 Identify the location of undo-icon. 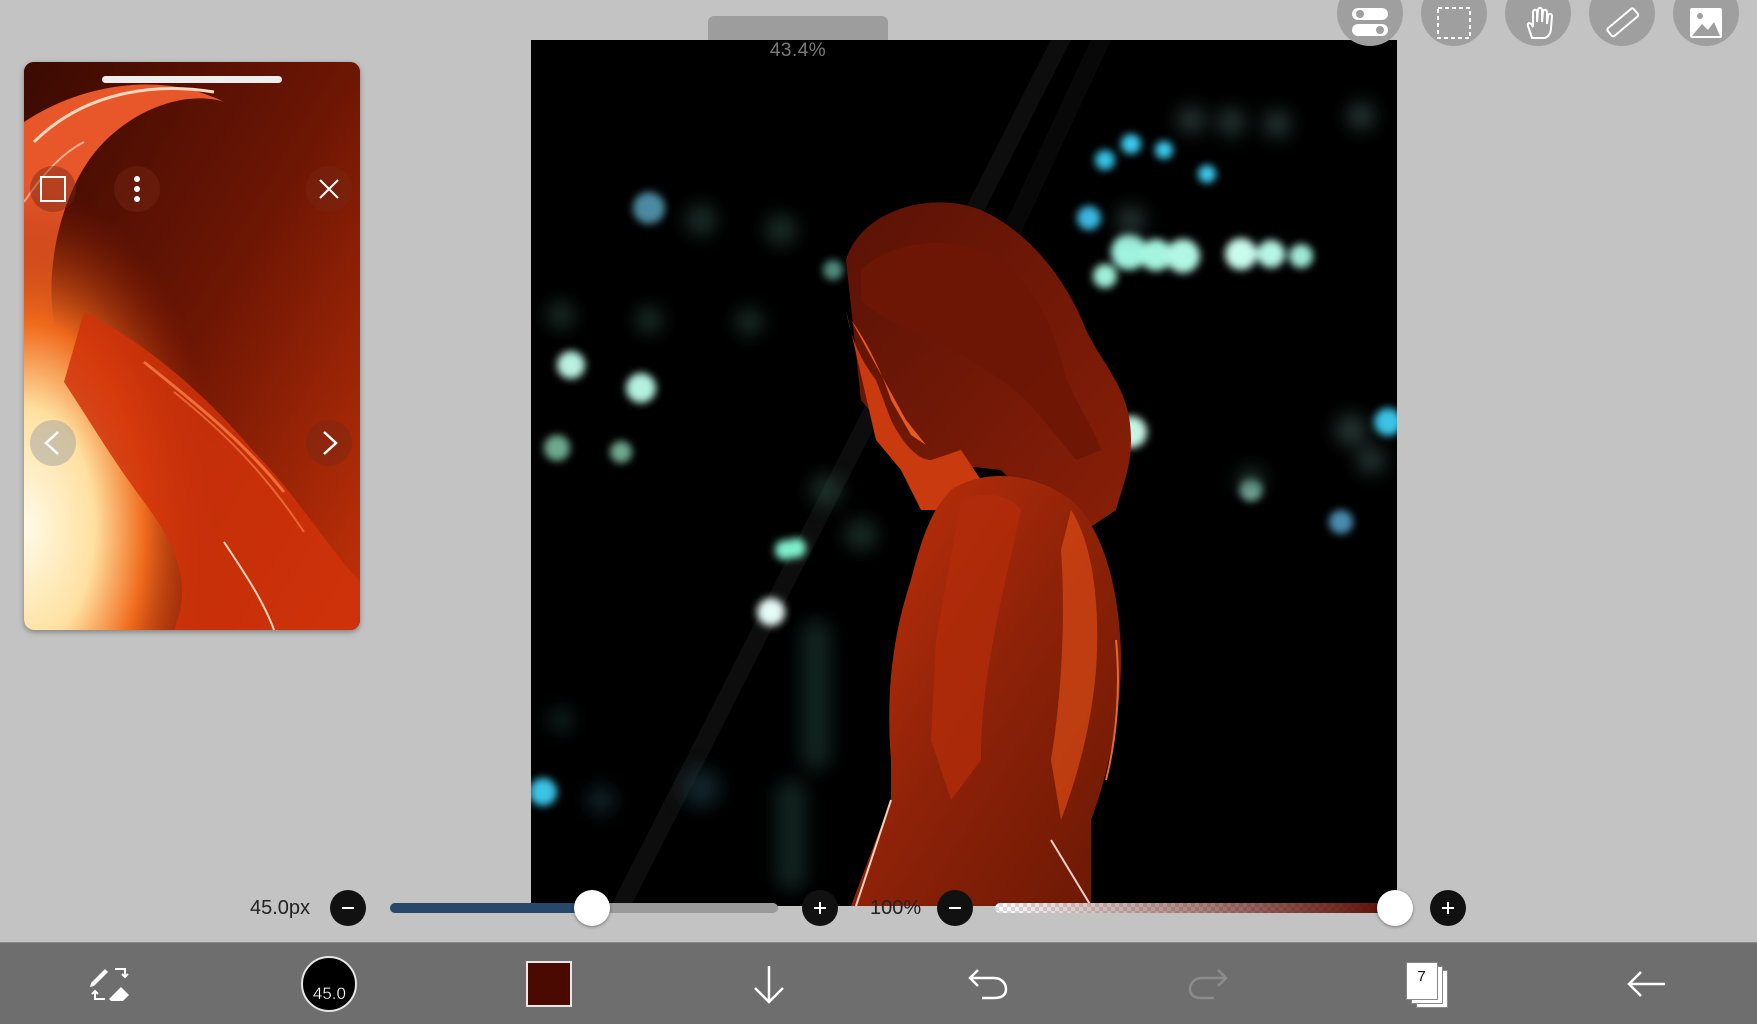
(988, 983).